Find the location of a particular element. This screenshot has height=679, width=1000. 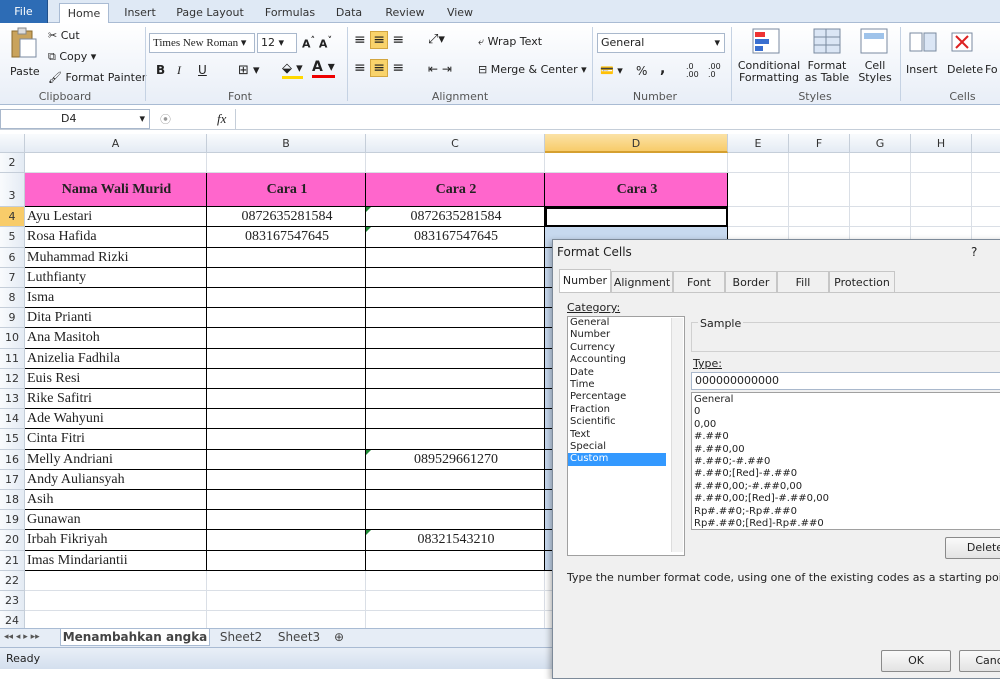

cell-b8 is located at coordinates (286, 298).